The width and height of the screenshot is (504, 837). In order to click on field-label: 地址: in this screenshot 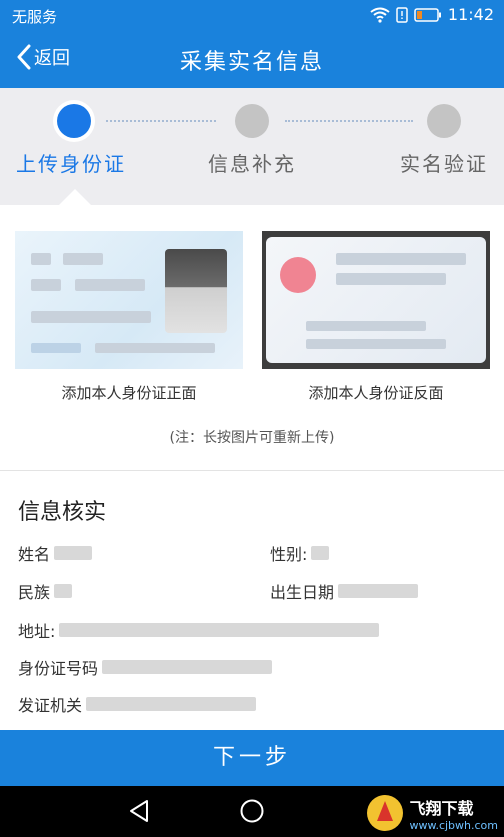, I will do `click(37, 631)`.